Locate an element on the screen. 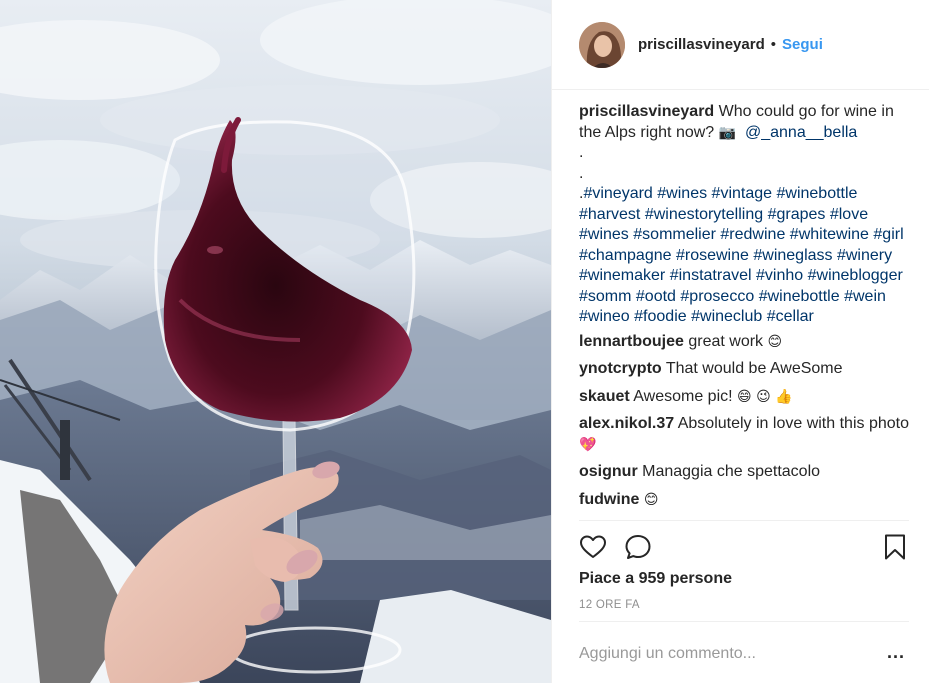  comment-item: ynotcrypto That would be AweSome is located at coordinates (744, 369).